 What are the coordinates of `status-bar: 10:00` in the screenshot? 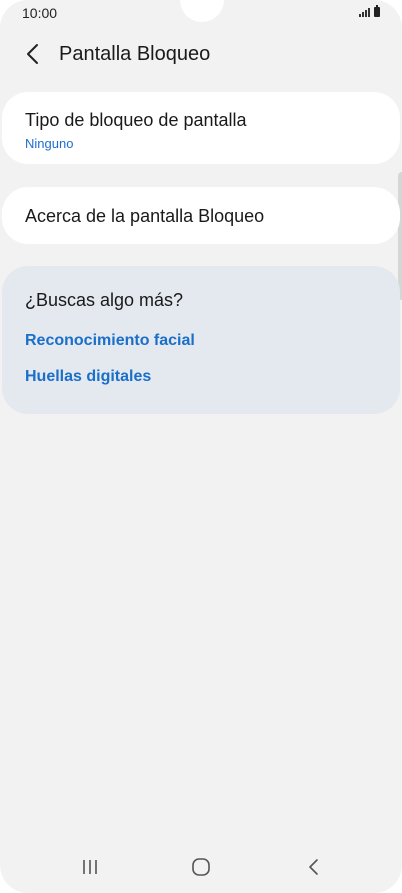 It's located at (201, 13).